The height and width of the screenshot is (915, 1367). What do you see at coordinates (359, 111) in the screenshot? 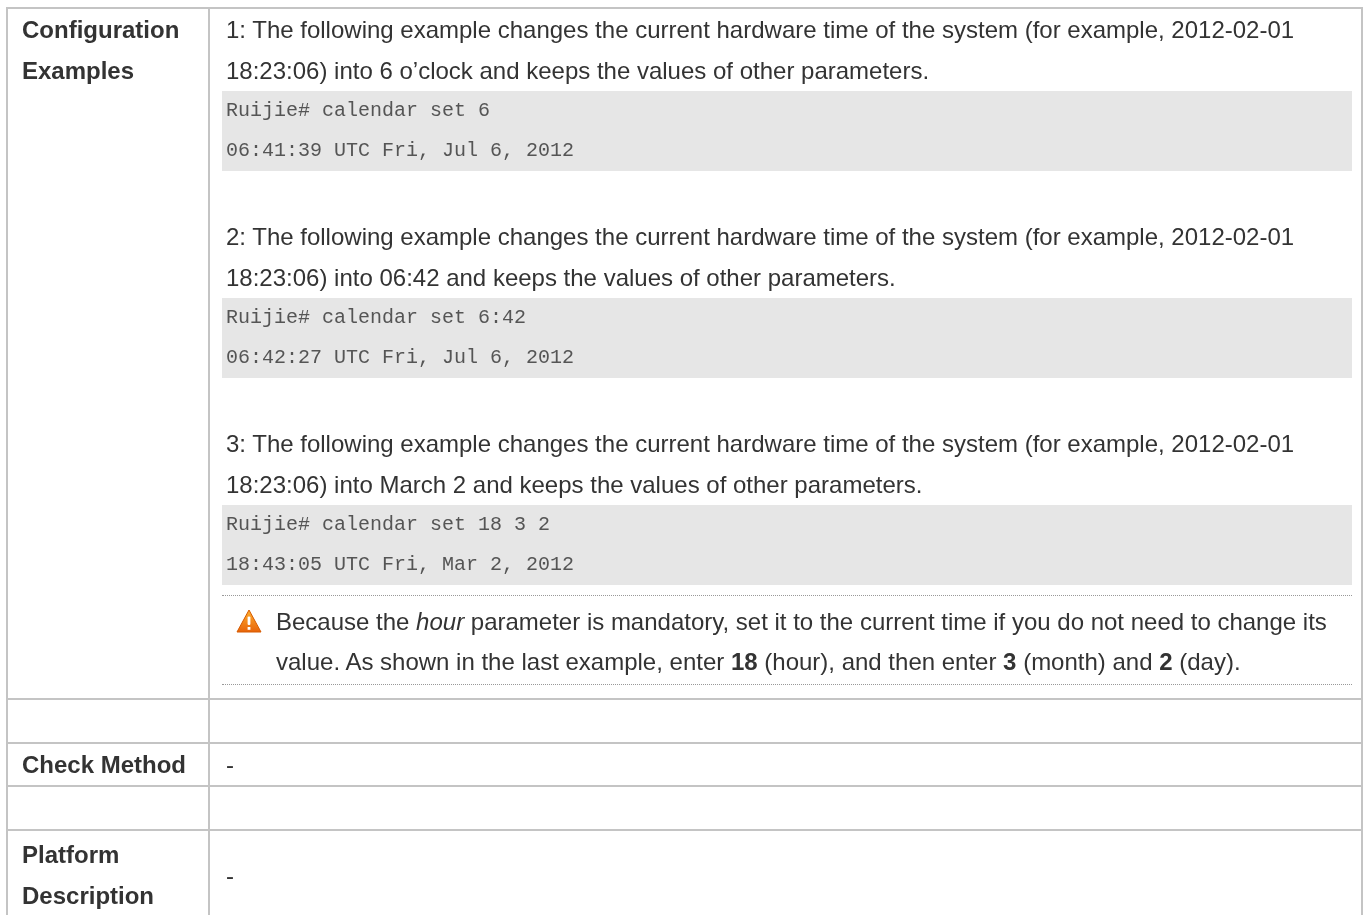
I see `code-line: Ruijie# calendar set 6` at bounding box center [359, 111].